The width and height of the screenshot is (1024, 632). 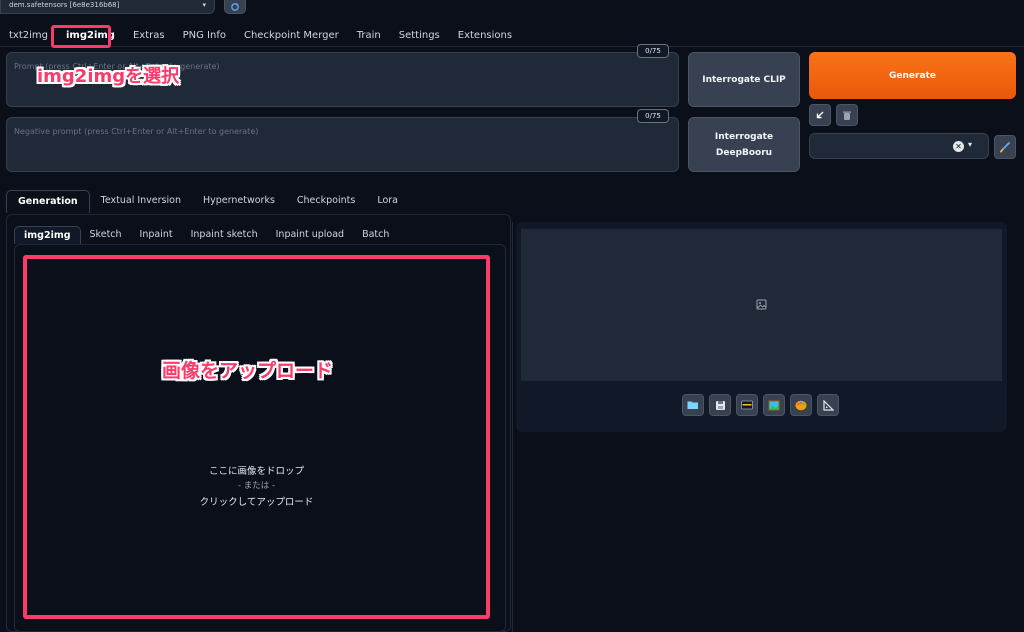 I want to click on save-icon, so click(x=720, y=405).